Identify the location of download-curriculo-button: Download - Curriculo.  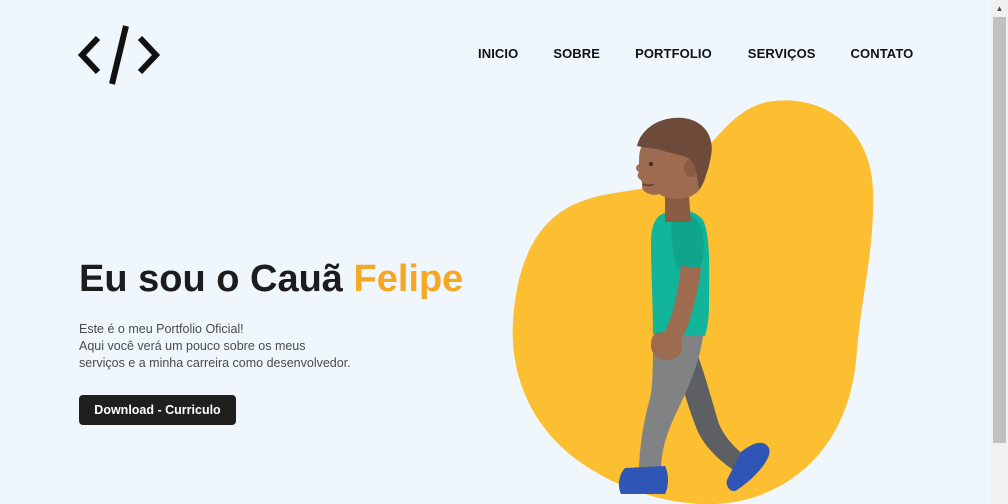
(157, 410).